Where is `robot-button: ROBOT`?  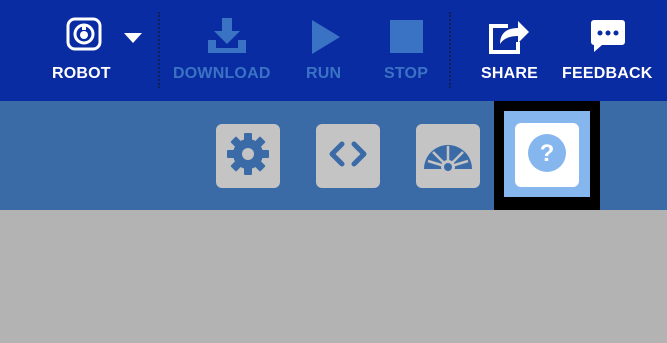
robot-button: ROBOT is located at coordinates (84, 50).